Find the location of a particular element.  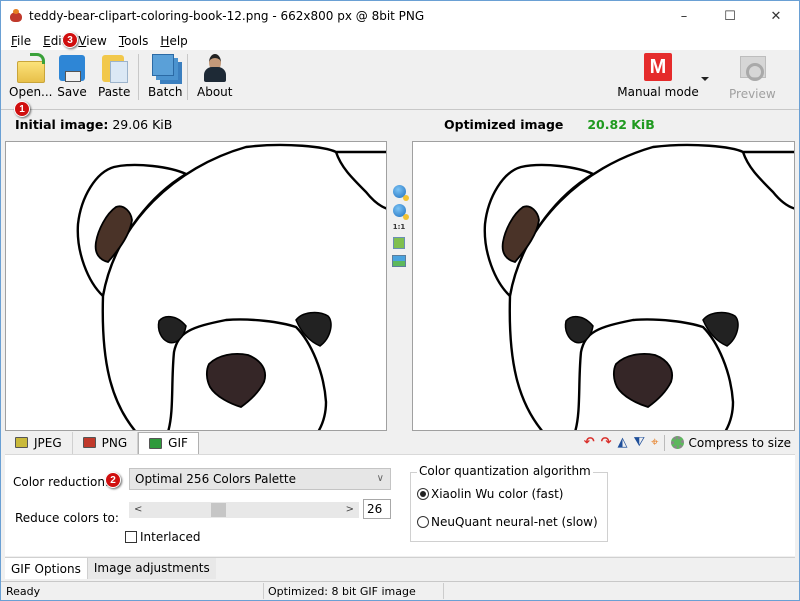

jpeg-file-icon is located at coordinates (21, 442).